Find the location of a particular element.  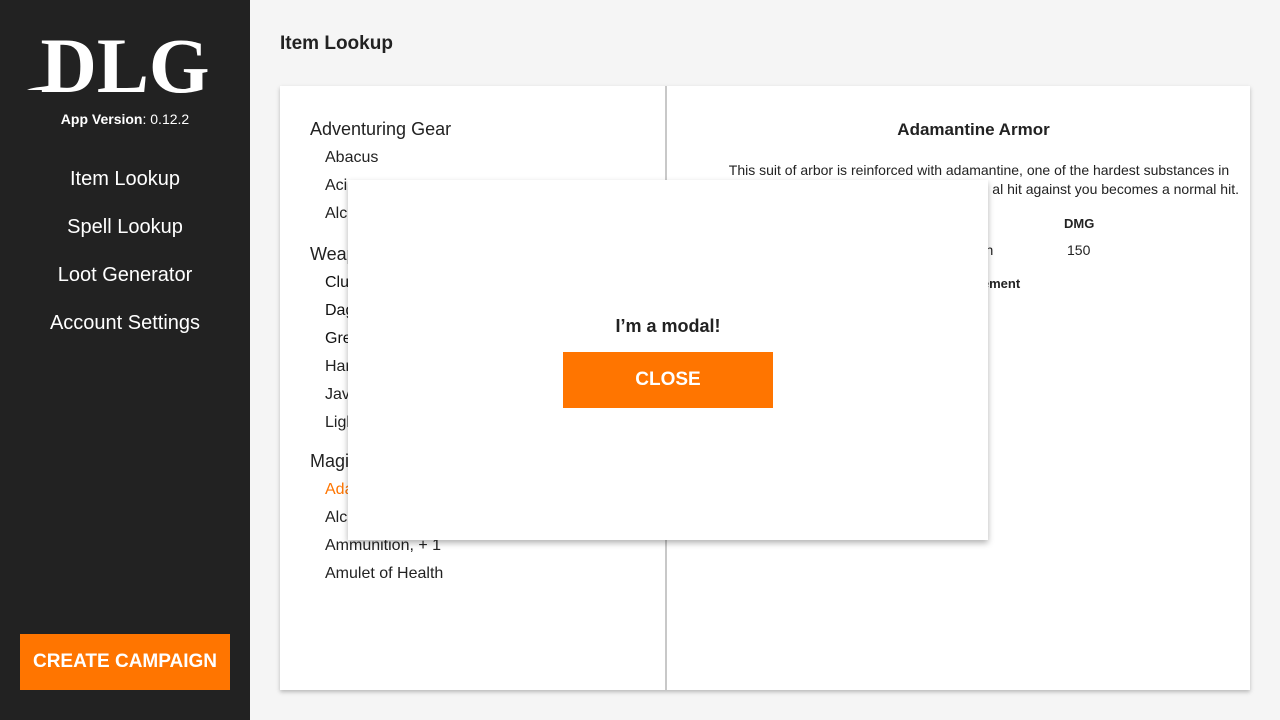

list-item: Aci is located at coordinates (336, 186).